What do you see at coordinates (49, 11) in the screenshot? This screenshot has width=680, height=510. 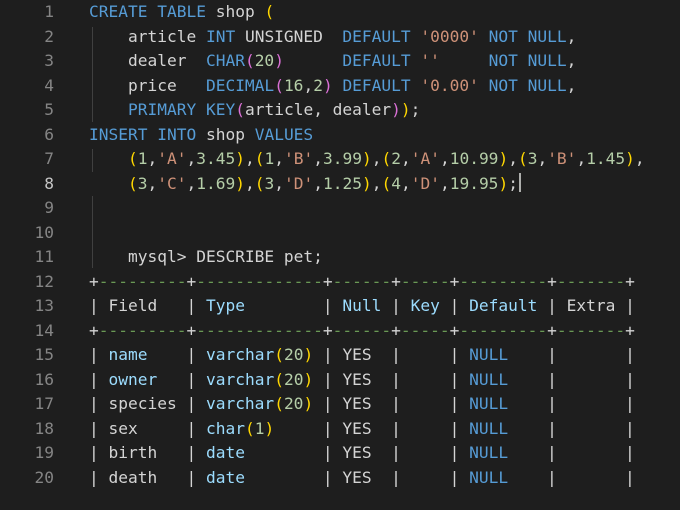 I see `line-number: 1` at bounding box center [49, 11].